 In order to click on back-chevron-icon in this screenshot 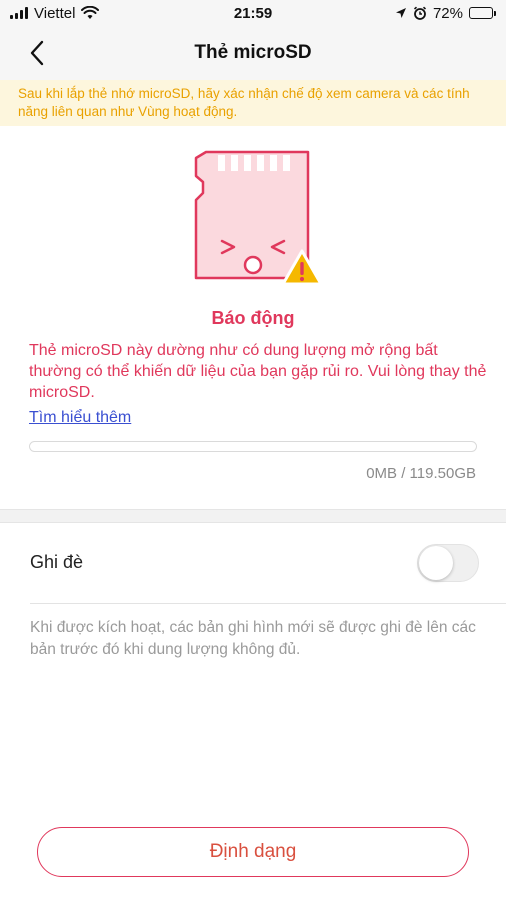, I will do `click(37, 53)`.